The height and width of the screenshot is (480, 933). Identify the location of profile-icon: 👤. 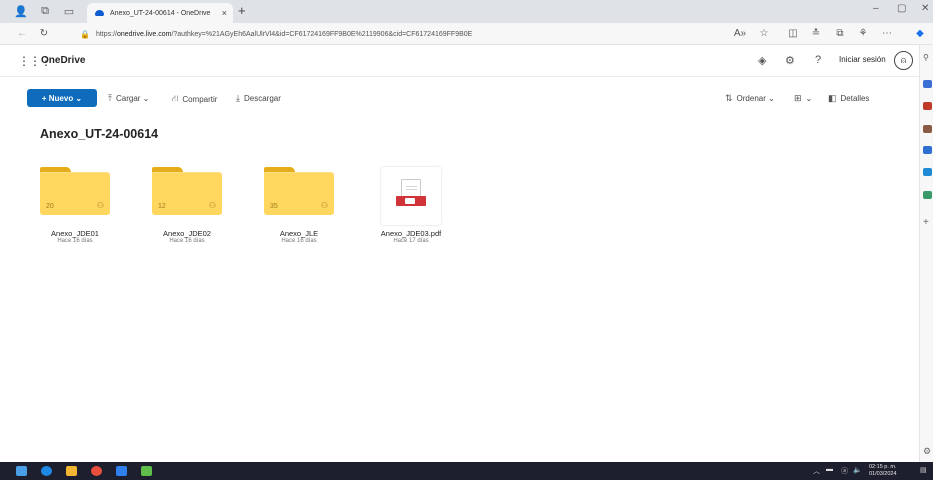
(21, 11).